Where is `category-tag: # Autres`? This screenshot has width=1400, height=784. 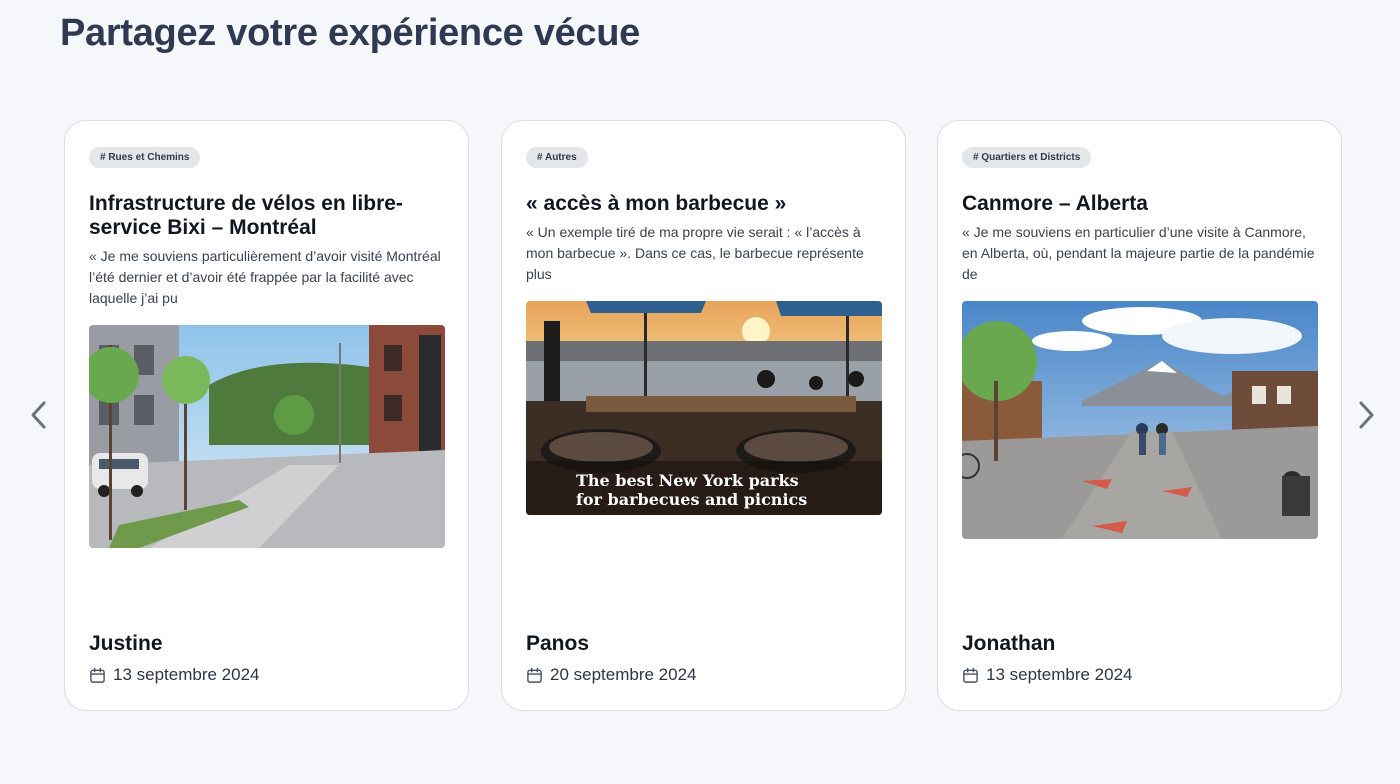 category-tag: # Autres is located at coordinates (557, 157).